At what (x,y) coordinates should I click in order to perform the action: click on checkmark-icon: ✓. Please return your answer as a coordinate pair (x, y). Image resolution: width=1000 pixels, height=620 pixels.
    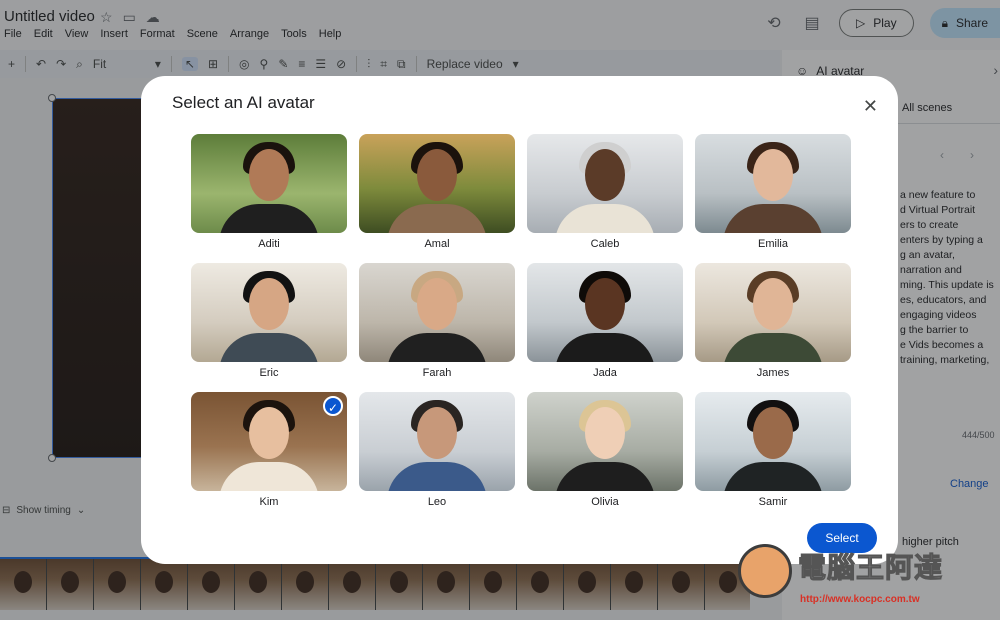
    Looking at the image, I should click on (333, 406).